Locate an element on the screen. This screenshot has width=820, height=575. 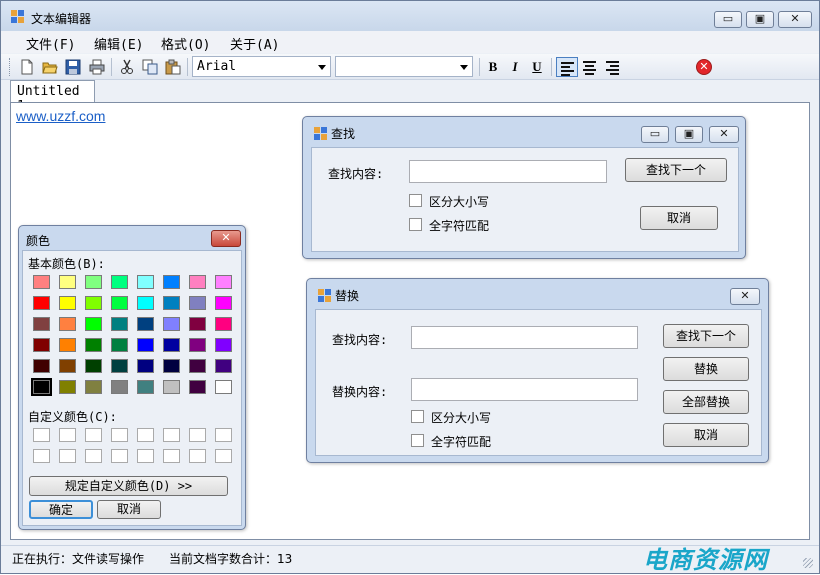
menu-format: 格式(O) is located at coordinates (185, 43).